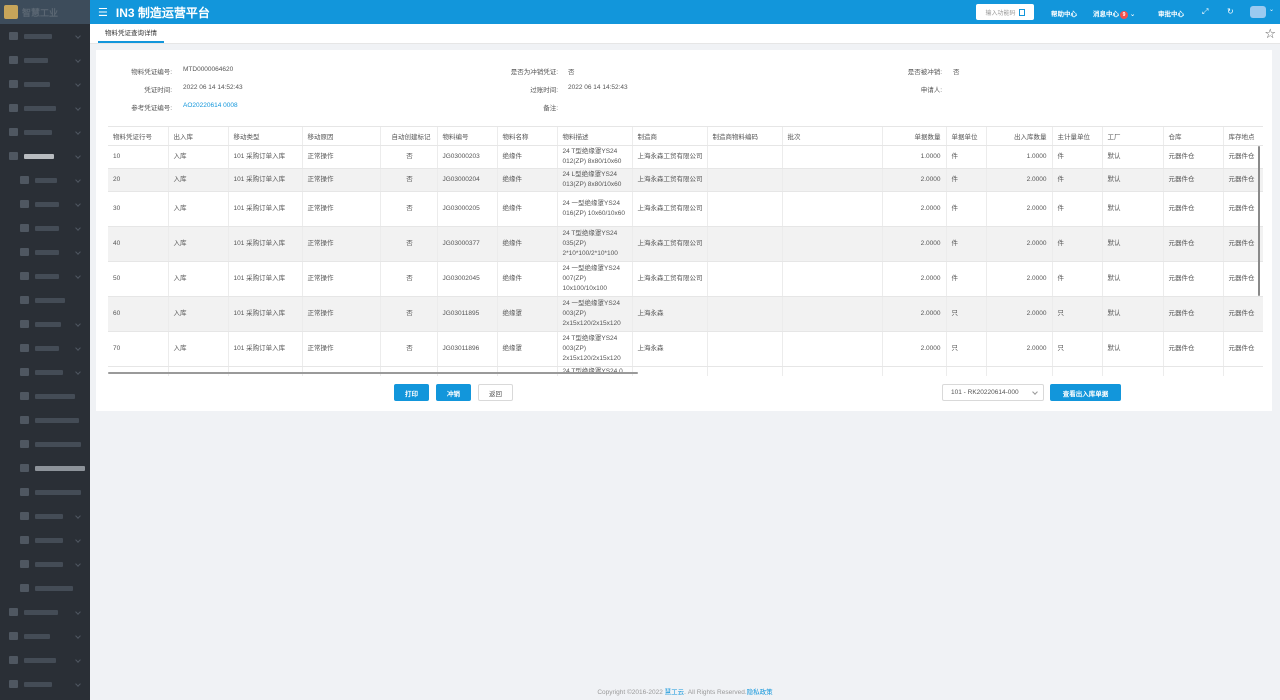 This screenshot has height=700, width=1280. I want to click on back-button: 返回, so click(495, 392).